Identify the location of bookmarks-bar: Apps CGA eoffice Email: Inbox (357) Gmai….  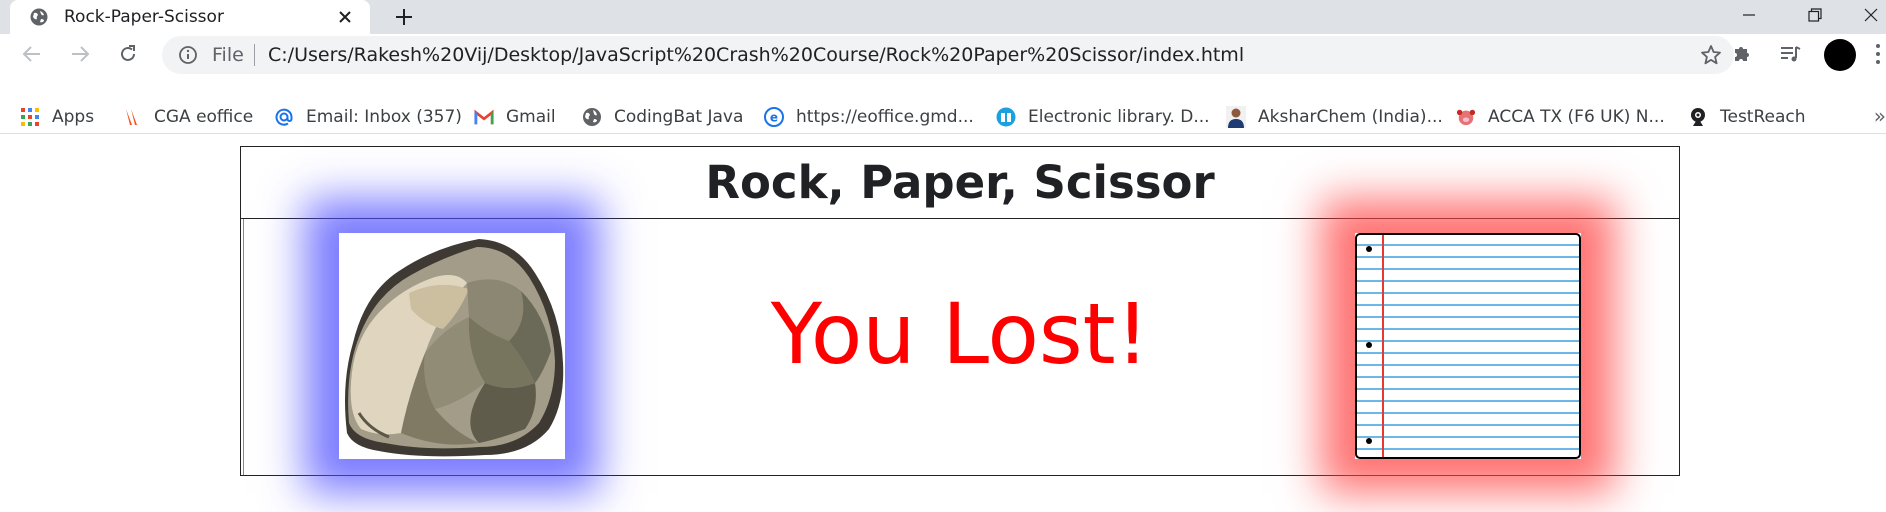
(943, 117).